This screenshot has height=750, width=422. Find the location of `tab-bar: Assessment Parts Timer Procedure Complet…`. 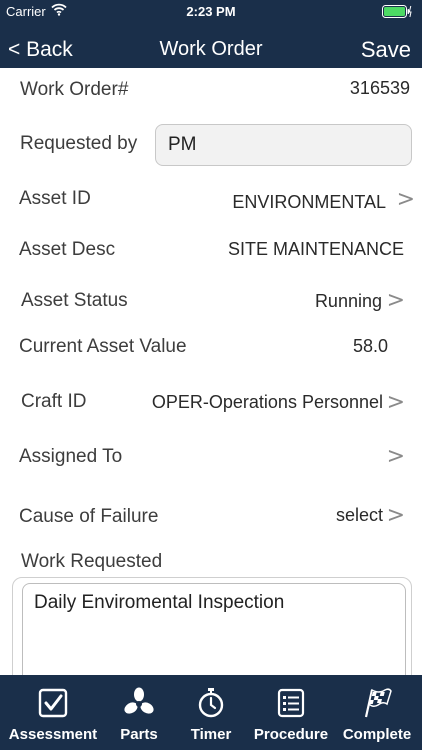

tab-bar: Assessment Parts Timer Procedure Complet… is located at coordinates (211, 712).